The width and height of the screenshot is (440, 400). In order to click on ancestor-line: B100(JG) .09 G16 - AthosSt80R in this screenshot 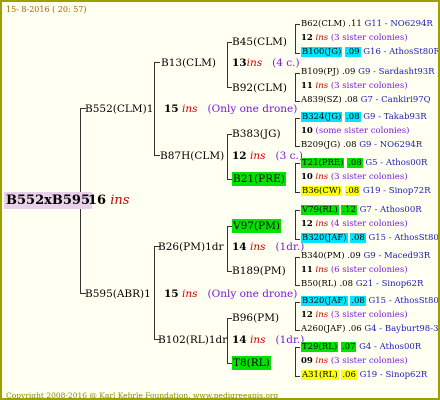, I will do `click(370, 52)`.